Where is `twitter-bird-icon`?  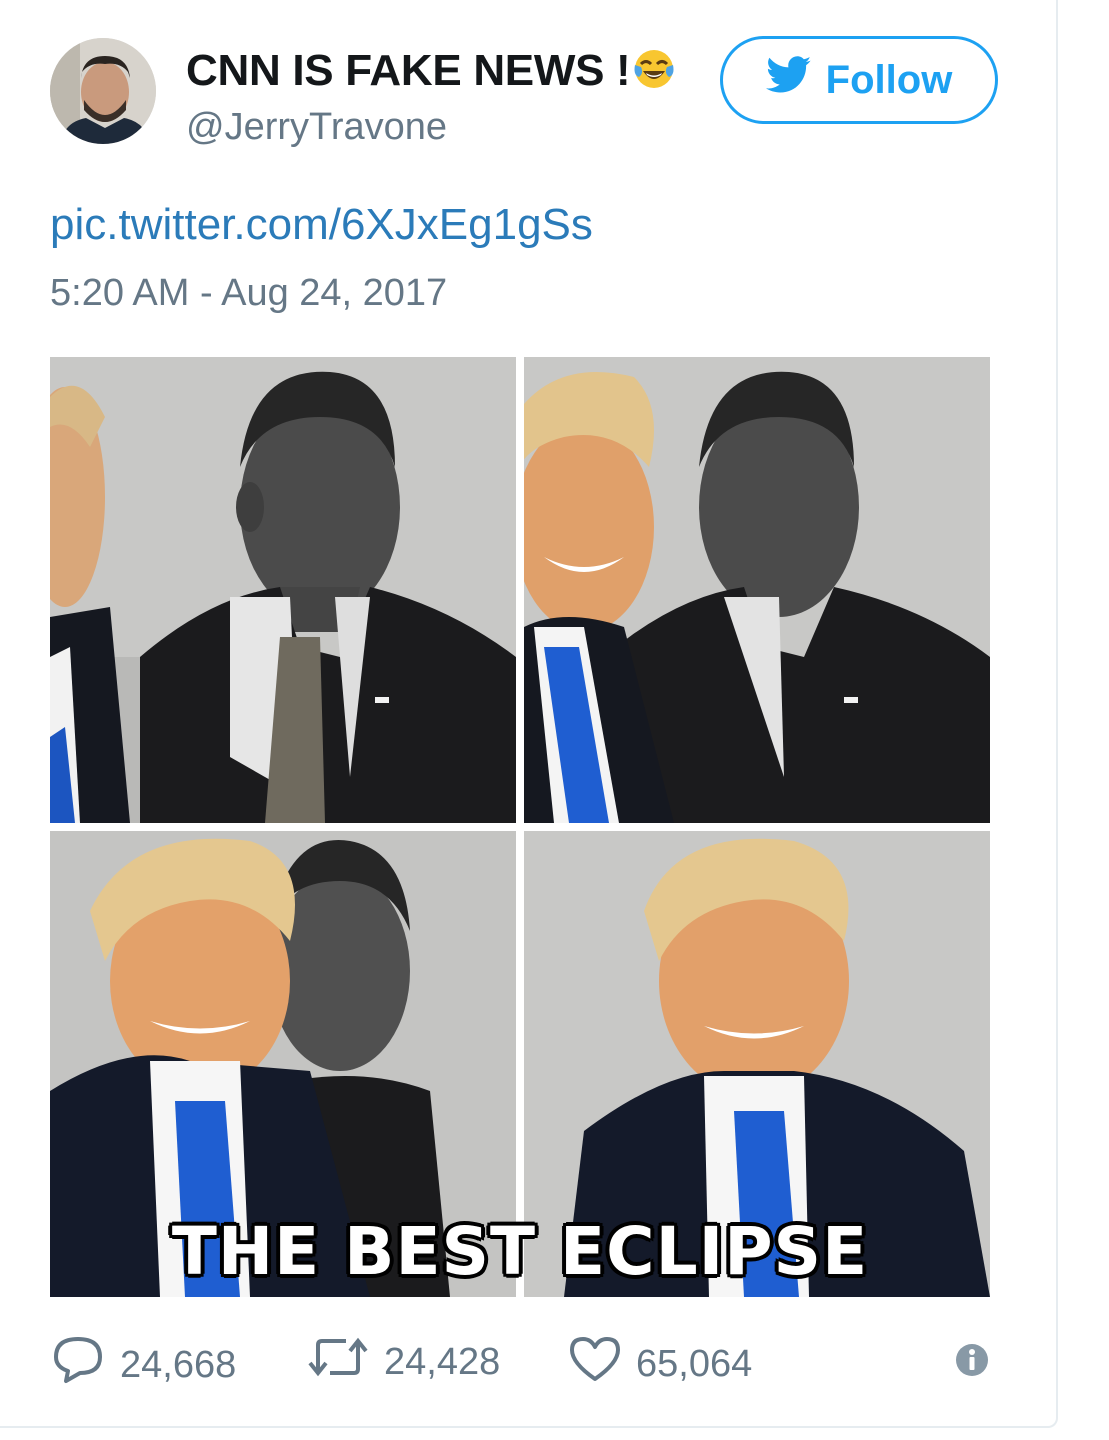
twitter-bird-icon is located at coordinates (788, 80).